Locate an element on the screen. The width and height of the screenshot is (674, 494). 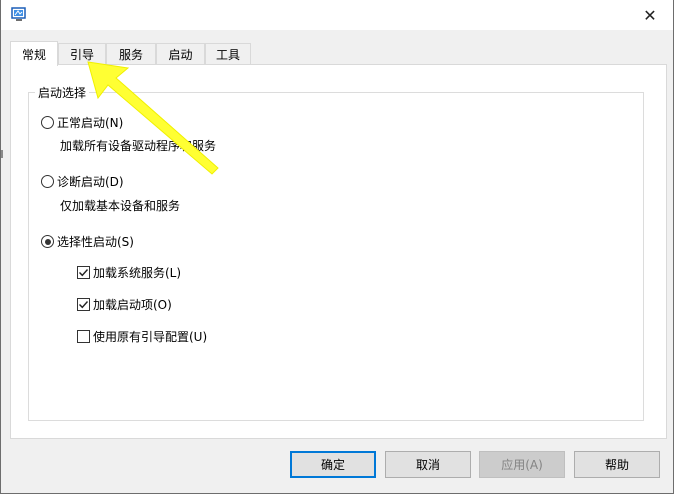
normal-startup-desc: 加载所有设备驱动程序和服务 is located at coordinates (138, 146).